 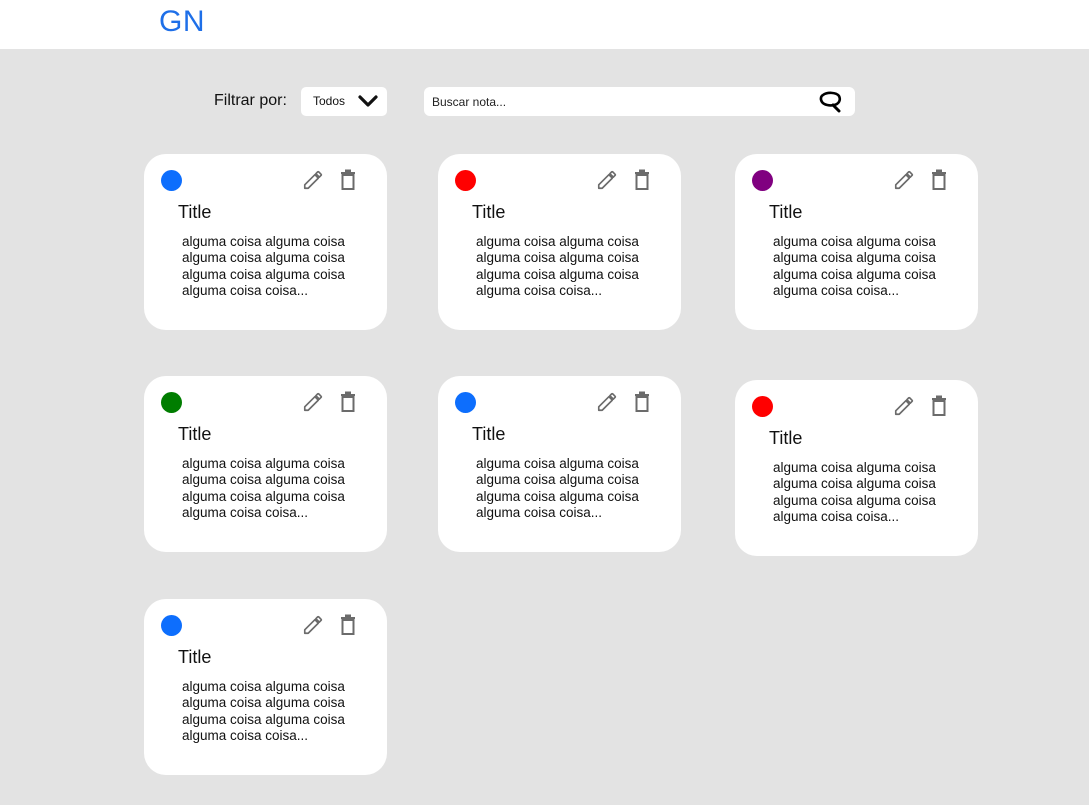 I want to click on search-input, so click(x=622, y=101).